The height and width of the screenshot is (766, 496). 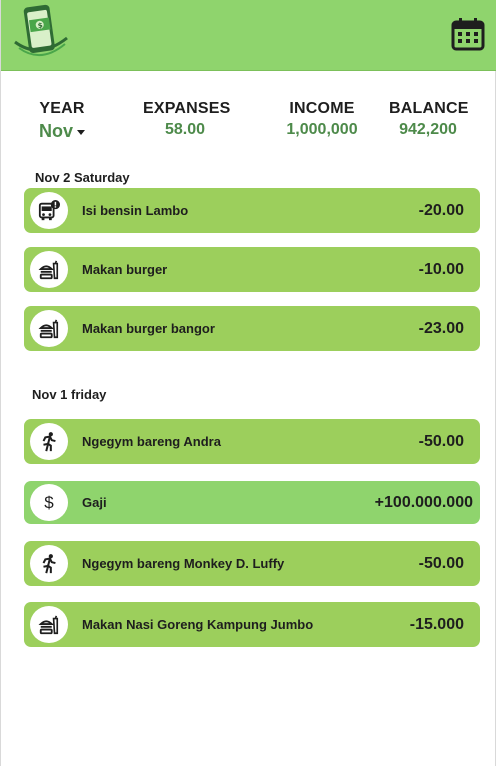 What do you see at coordinates (436, 624) in the screenshot?
I see `transaction-amount: -15.000` at bounding box center [436, 624].